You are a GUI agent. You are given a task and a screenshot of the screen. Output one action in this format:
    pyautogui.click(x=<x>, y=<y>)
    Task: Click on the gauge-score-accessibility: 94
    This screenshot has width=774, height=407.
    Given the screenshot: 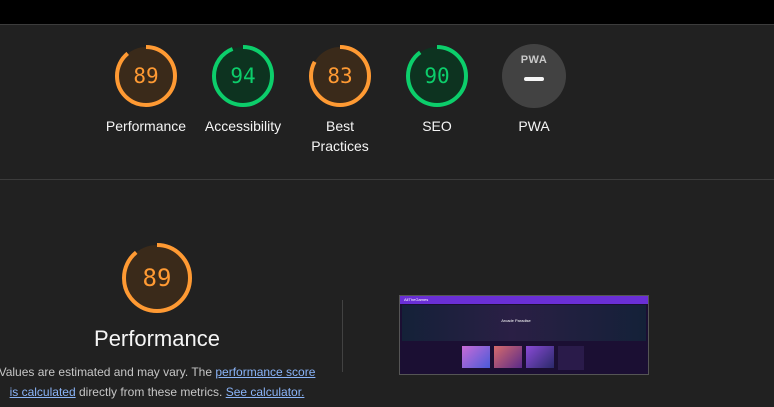 What is the action you would take?
    pyautogui.click(x=243, y=76)
    